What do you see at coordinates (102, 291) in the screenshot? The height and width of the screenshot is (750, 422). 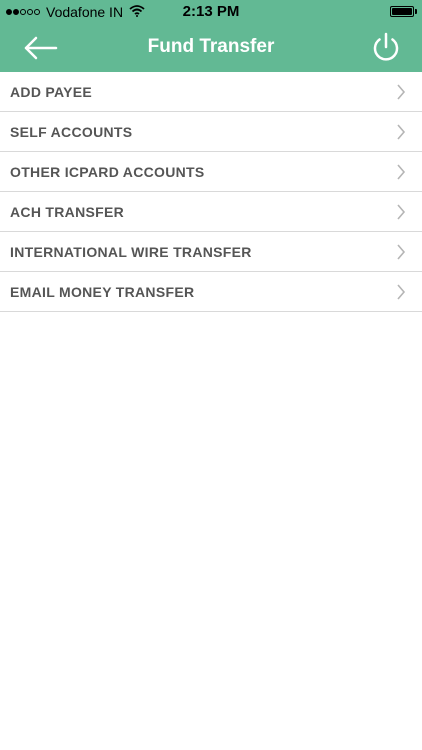 I see `menu-item-label: EMAIL MONEY TRANSFER` at bounding box center [102, 291].